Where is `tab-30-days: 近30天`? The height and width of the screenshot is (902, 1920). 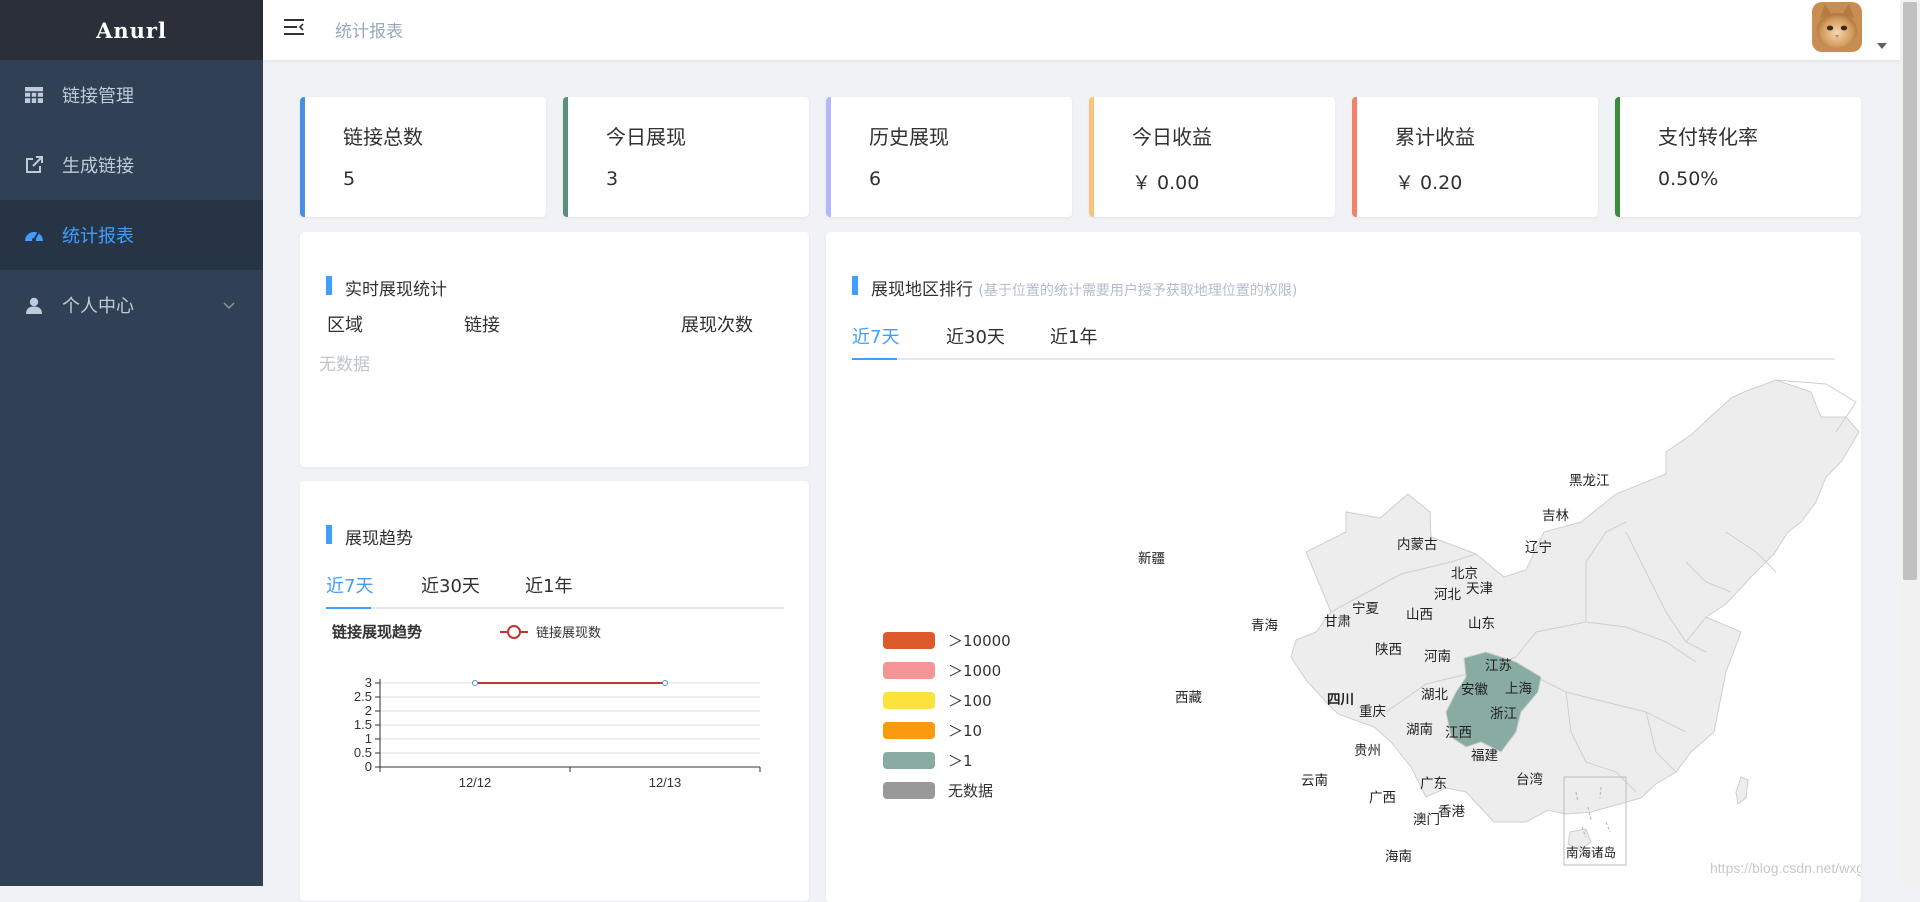 tab-30-days: 近30天 is located at coordinates (450, 585).